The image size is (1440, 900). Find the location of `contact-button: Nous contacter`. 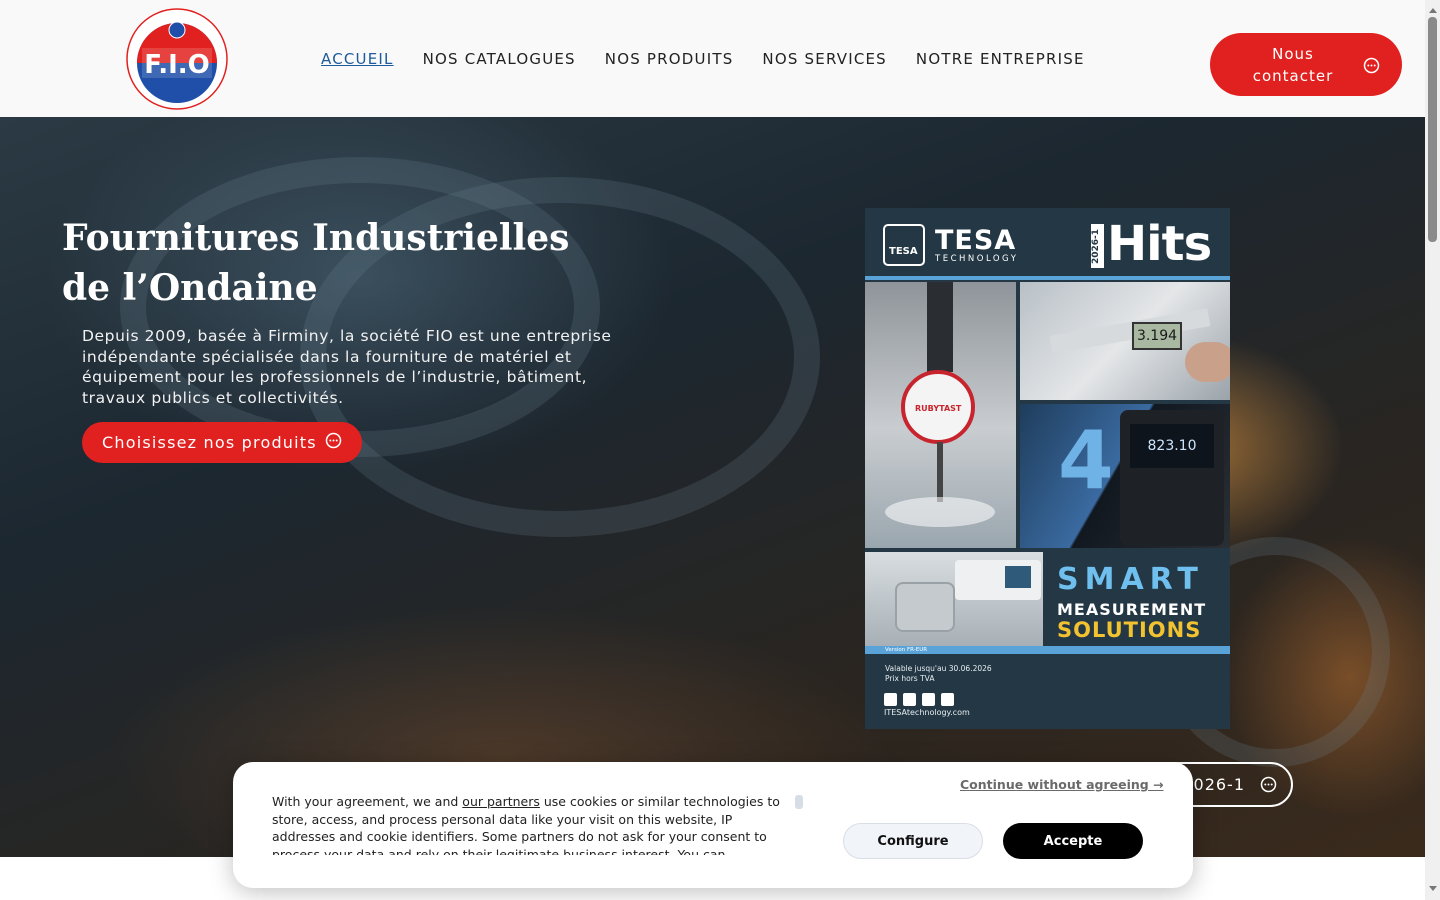

contact-button: Nous contacter is located at coordinates (1306, 64).